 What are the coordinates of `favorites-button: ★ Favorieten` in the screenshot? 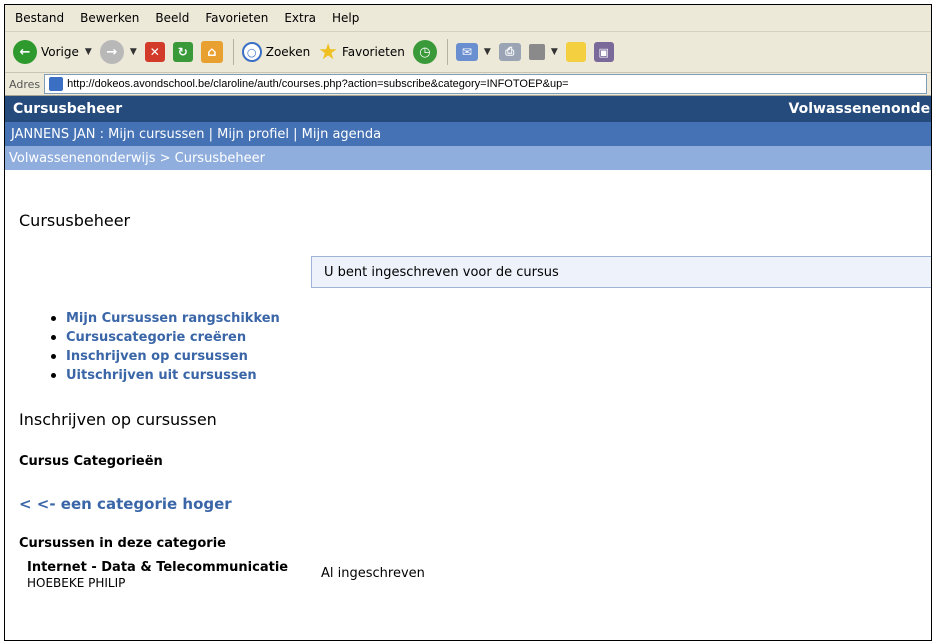 It's located at (361, 52).